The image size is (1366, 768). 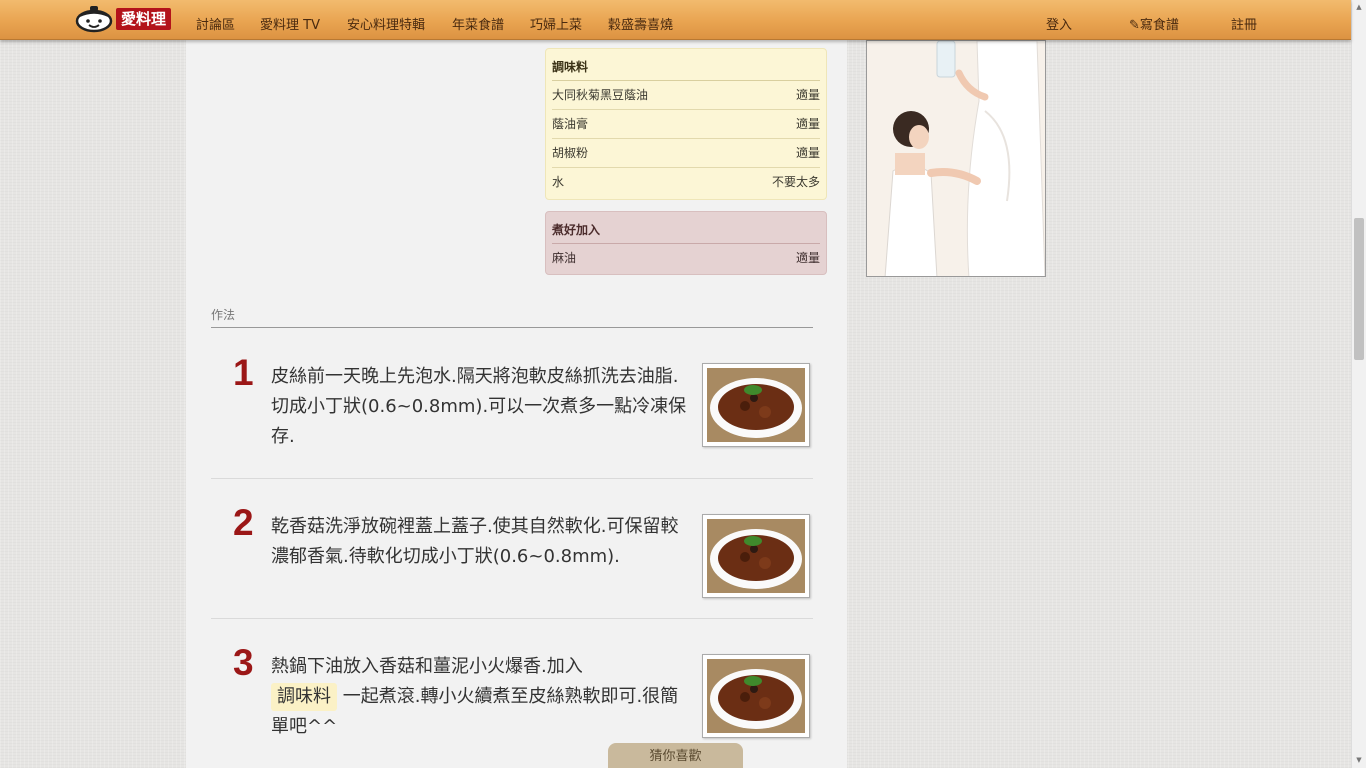 What do you see at coordinates (1159, 25) in the screenshot?
I see `write-recipe-label: 寫食譜` at bounding box center [1159, 25].